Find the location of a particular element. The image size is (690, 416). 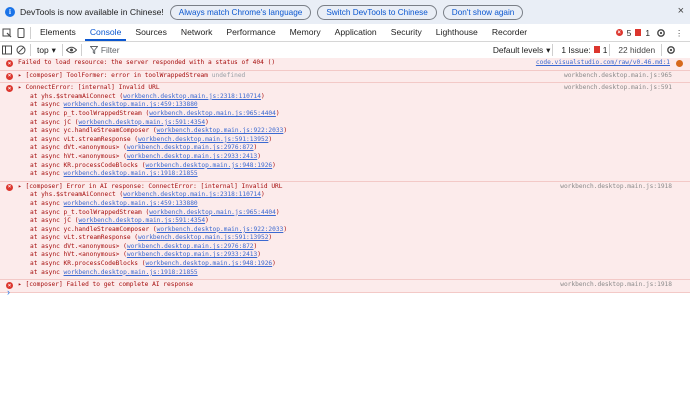

message-source: workbench.desktop.main.js:591 is located at coordinates (618, 87).